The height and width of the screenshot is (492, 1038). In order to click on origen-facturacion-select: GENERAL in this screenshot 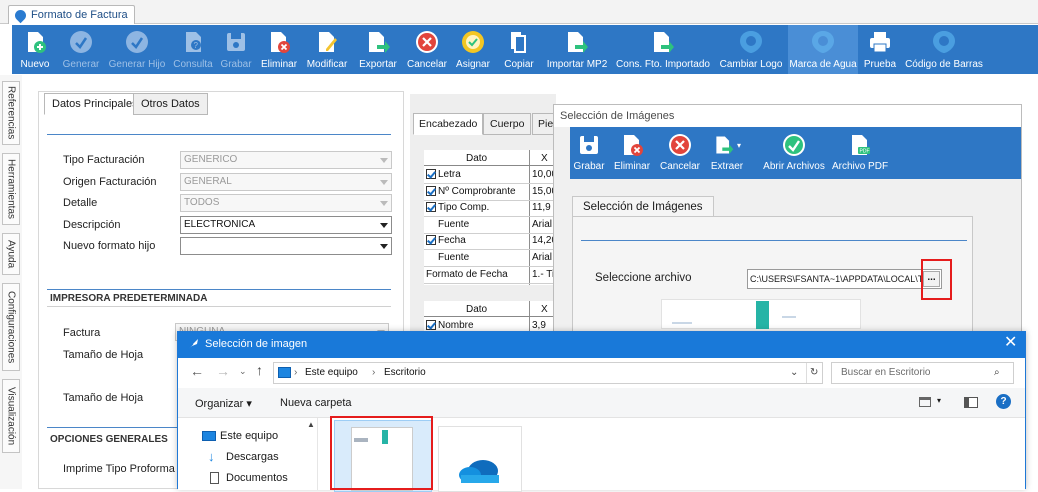, I will do `click(286, 182)`.